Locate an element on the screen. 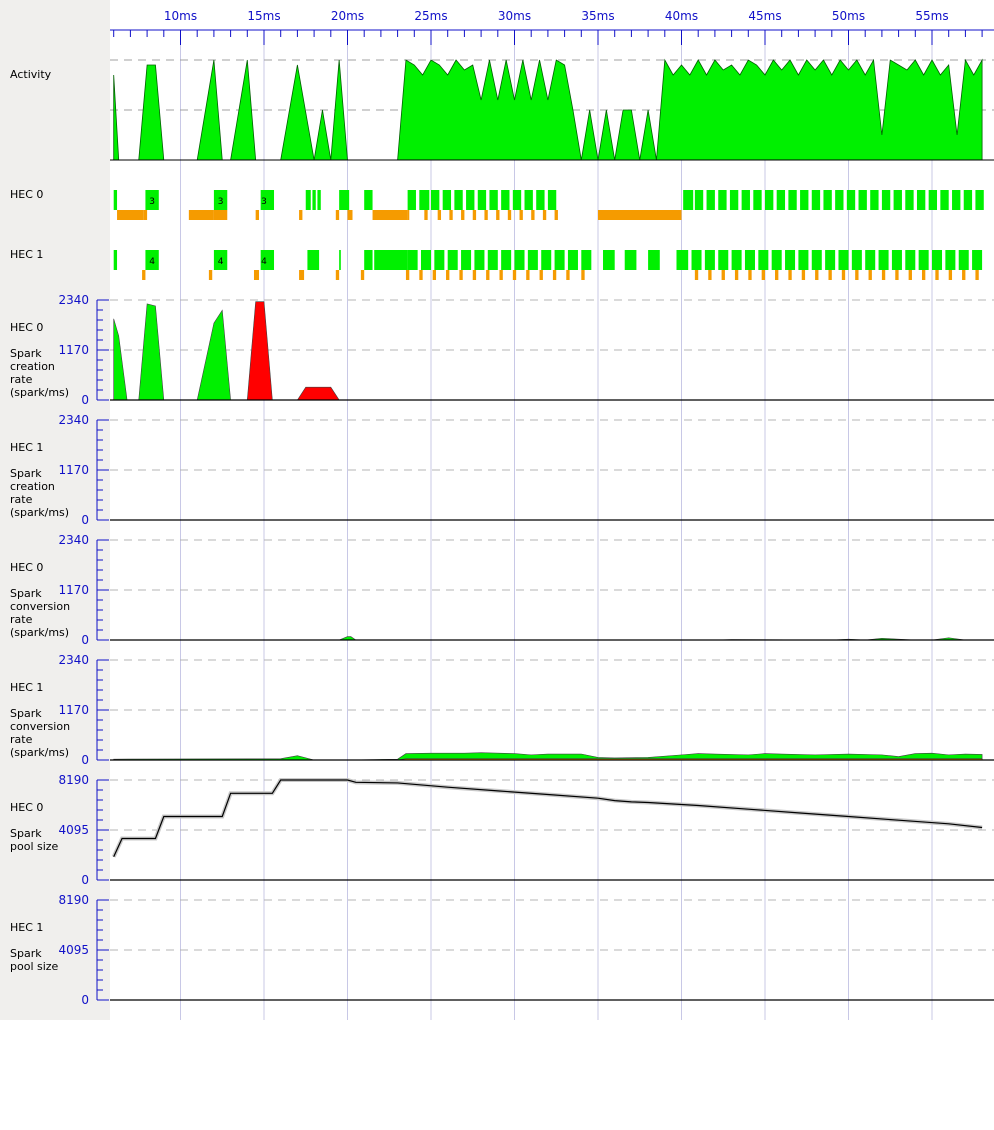 Image resolution: width=994 pixels, height=1130 pixels. time-tick-label: 35ms is located at coordinates (597, 16).